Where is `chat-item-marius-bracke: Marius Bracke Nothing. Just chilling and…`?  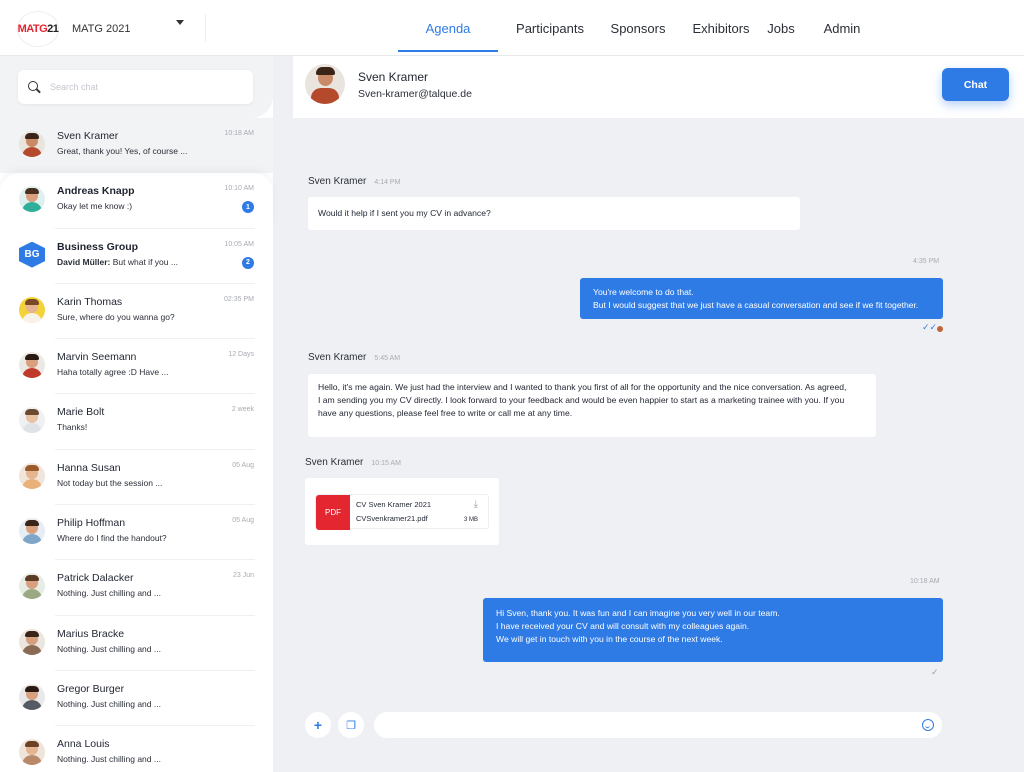 chat-item-marius-bracke: Marius Bracke Nothing. Just chilling and… is located at coordinates (136, 643).